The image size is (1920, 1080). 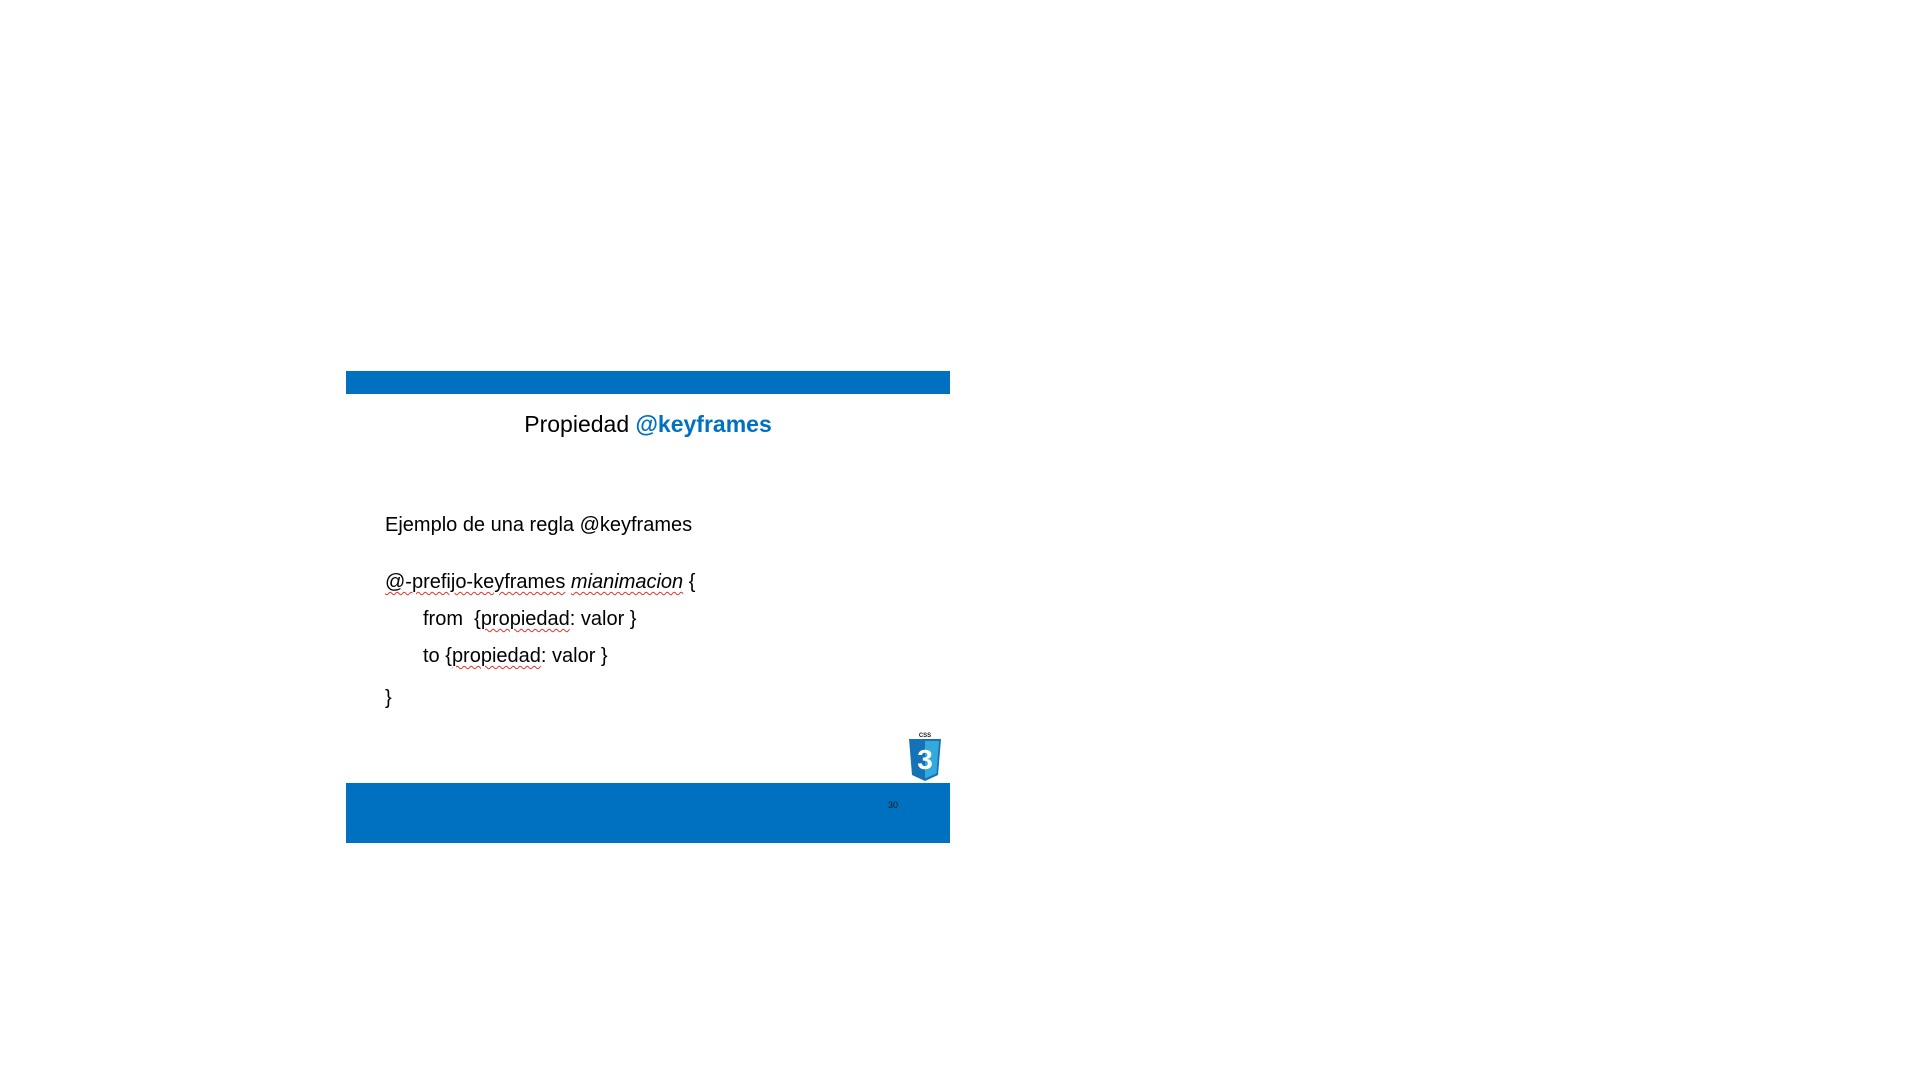 What do you see at coordinates (648, 382) in the screenshot?
I see `top-banner` at bounding box center [648, 382].